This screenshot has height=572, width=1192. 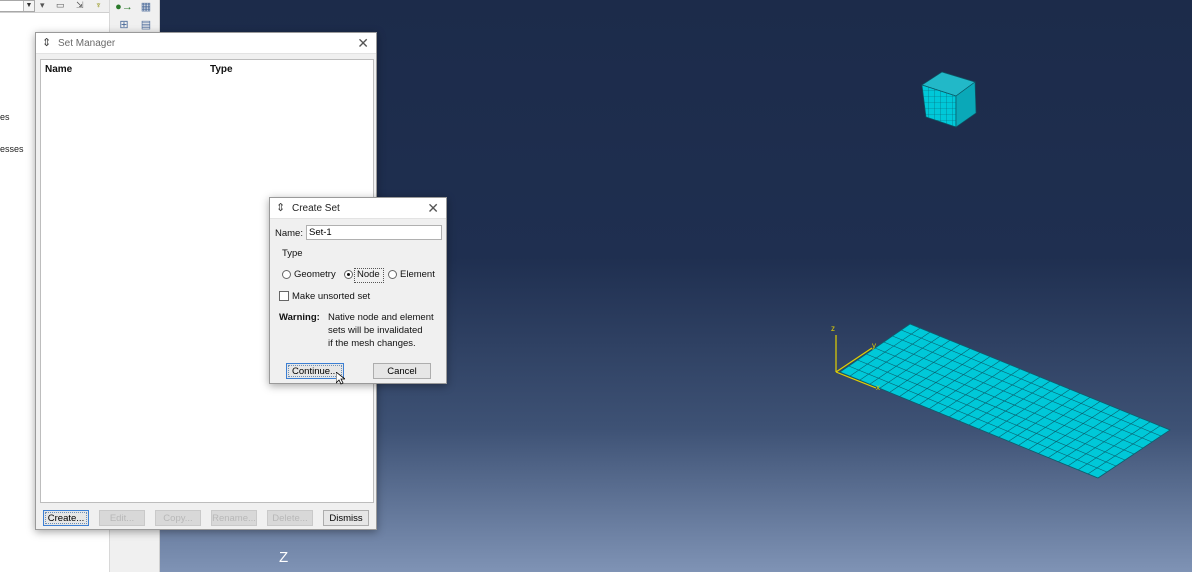 What do you see at coordinates (289, 233) in the screenshot?
I see `name-label: Name:` at bounding box center [289, 233].